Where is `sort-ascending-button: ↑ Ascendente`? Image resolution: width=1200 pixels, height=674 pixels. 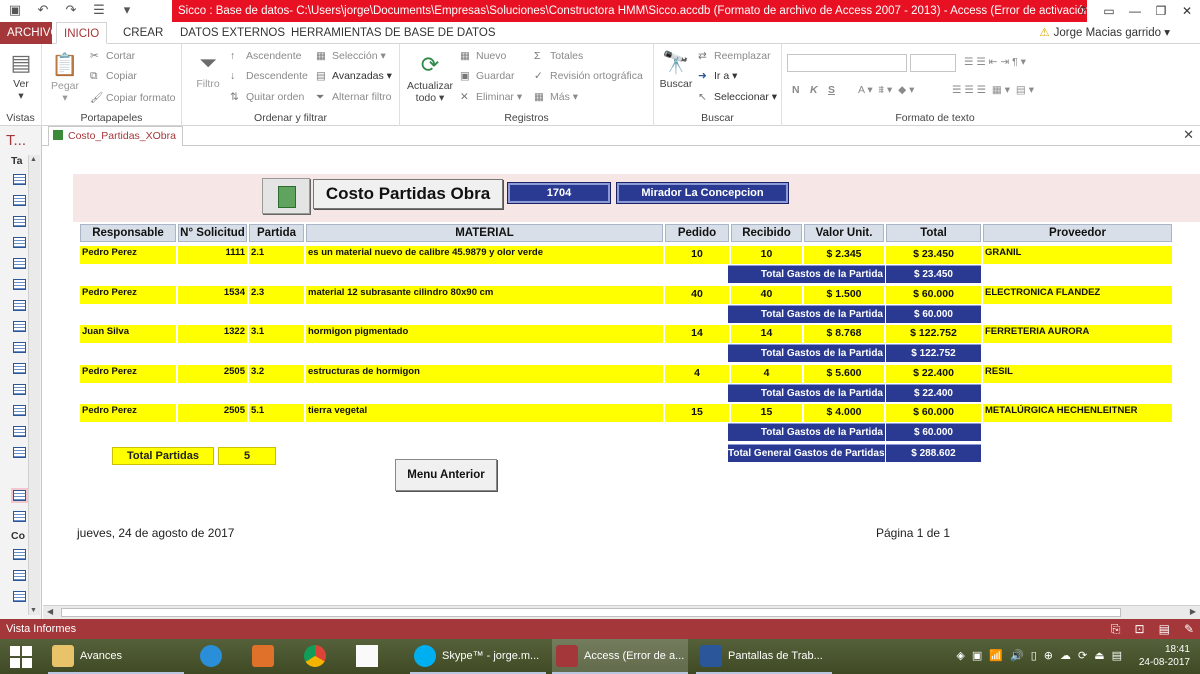 sort-ascending-button: ↑ Ascendente is located at coordinates (265, 56).